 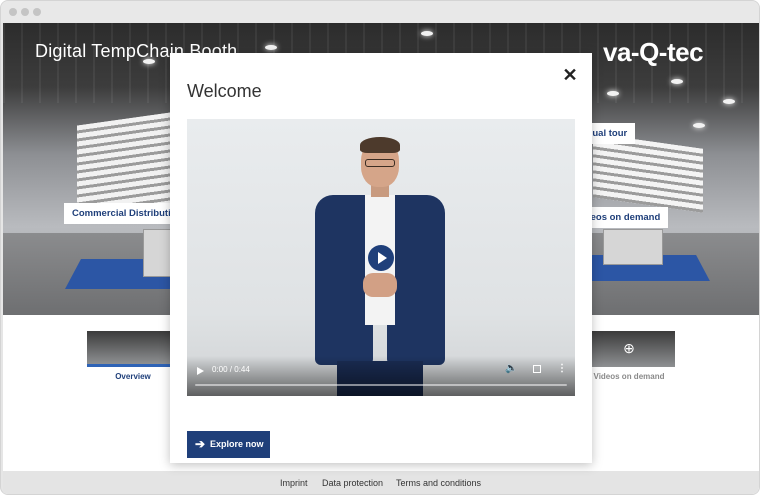 What do you see at coordinates (537, 369) in the screenshot?
I see `fullscreen-icon` at bounding box center [537, 369].